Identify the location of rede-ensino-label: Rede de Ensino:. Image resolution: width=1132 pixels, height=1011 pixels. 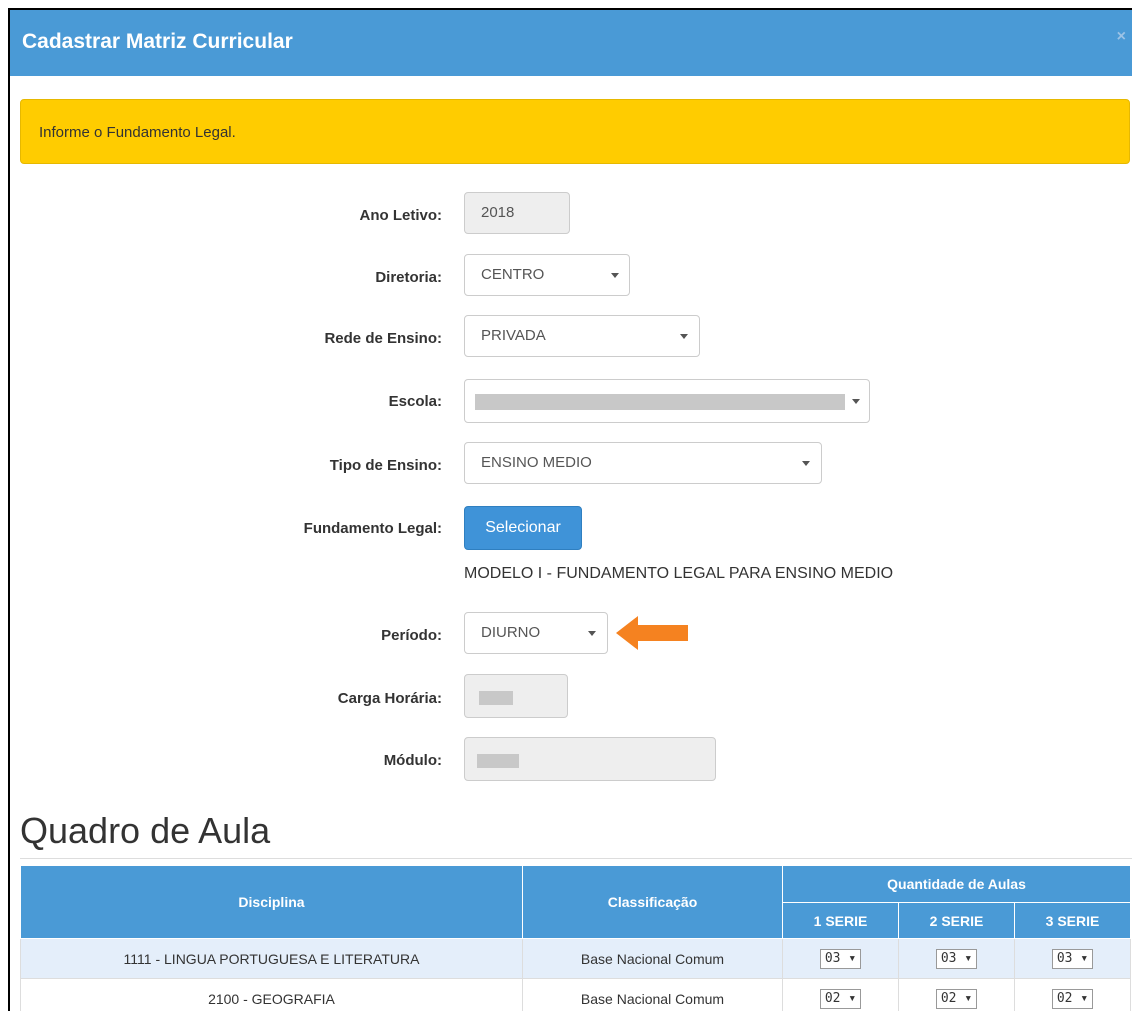
(383, 338).